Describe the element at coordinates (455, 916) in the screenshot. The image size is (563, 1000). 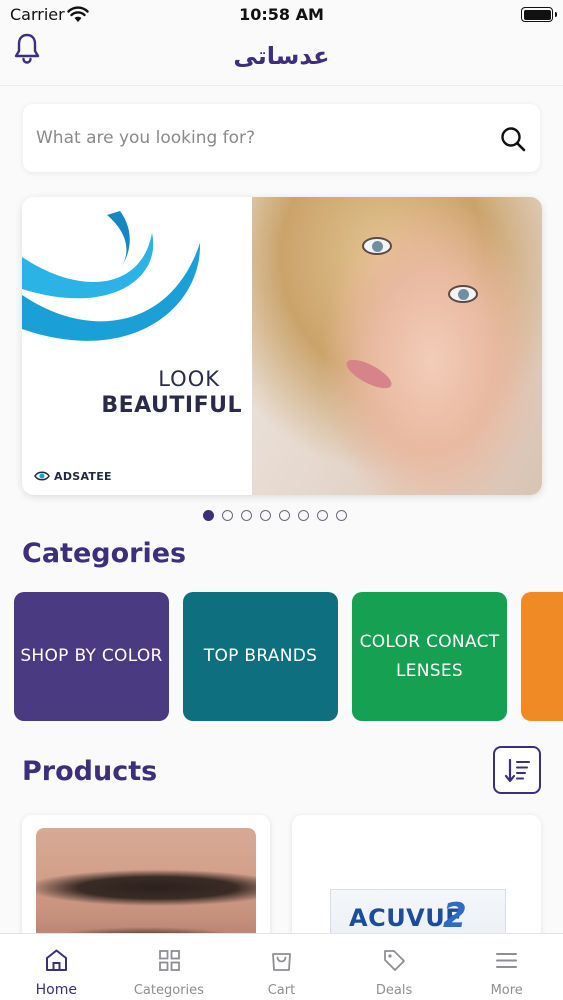
I see `product-brand-suffix: 2` at that location.